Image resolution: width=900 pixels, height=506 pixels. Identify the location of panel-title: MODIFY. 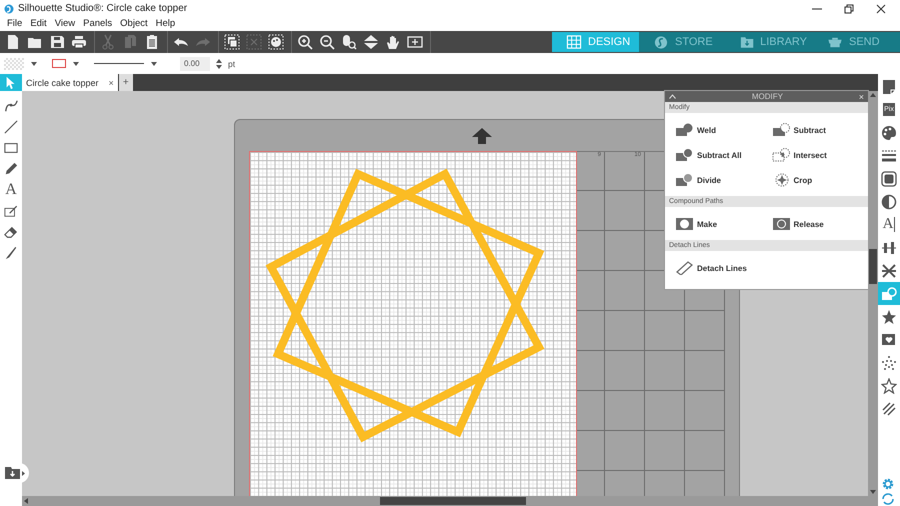
(767, 96).